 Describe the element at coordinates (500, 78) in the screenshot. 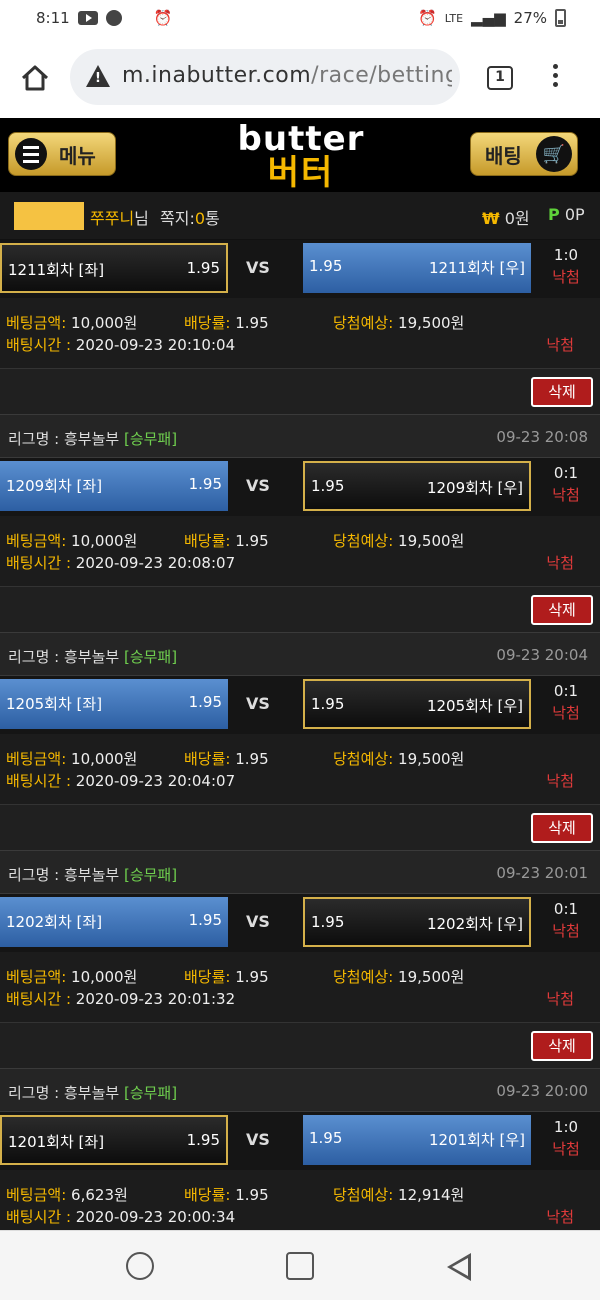

I see `tab-switcher-button: 1` at that location.